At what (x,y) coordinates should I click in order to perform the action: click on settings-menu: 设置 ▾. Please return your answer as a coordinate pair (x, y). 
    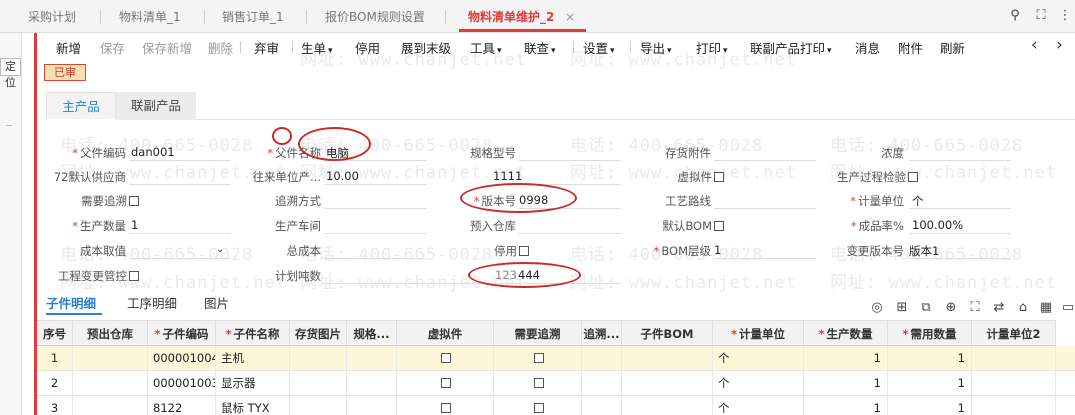
    Looking at the image, I should click on (599, 47).